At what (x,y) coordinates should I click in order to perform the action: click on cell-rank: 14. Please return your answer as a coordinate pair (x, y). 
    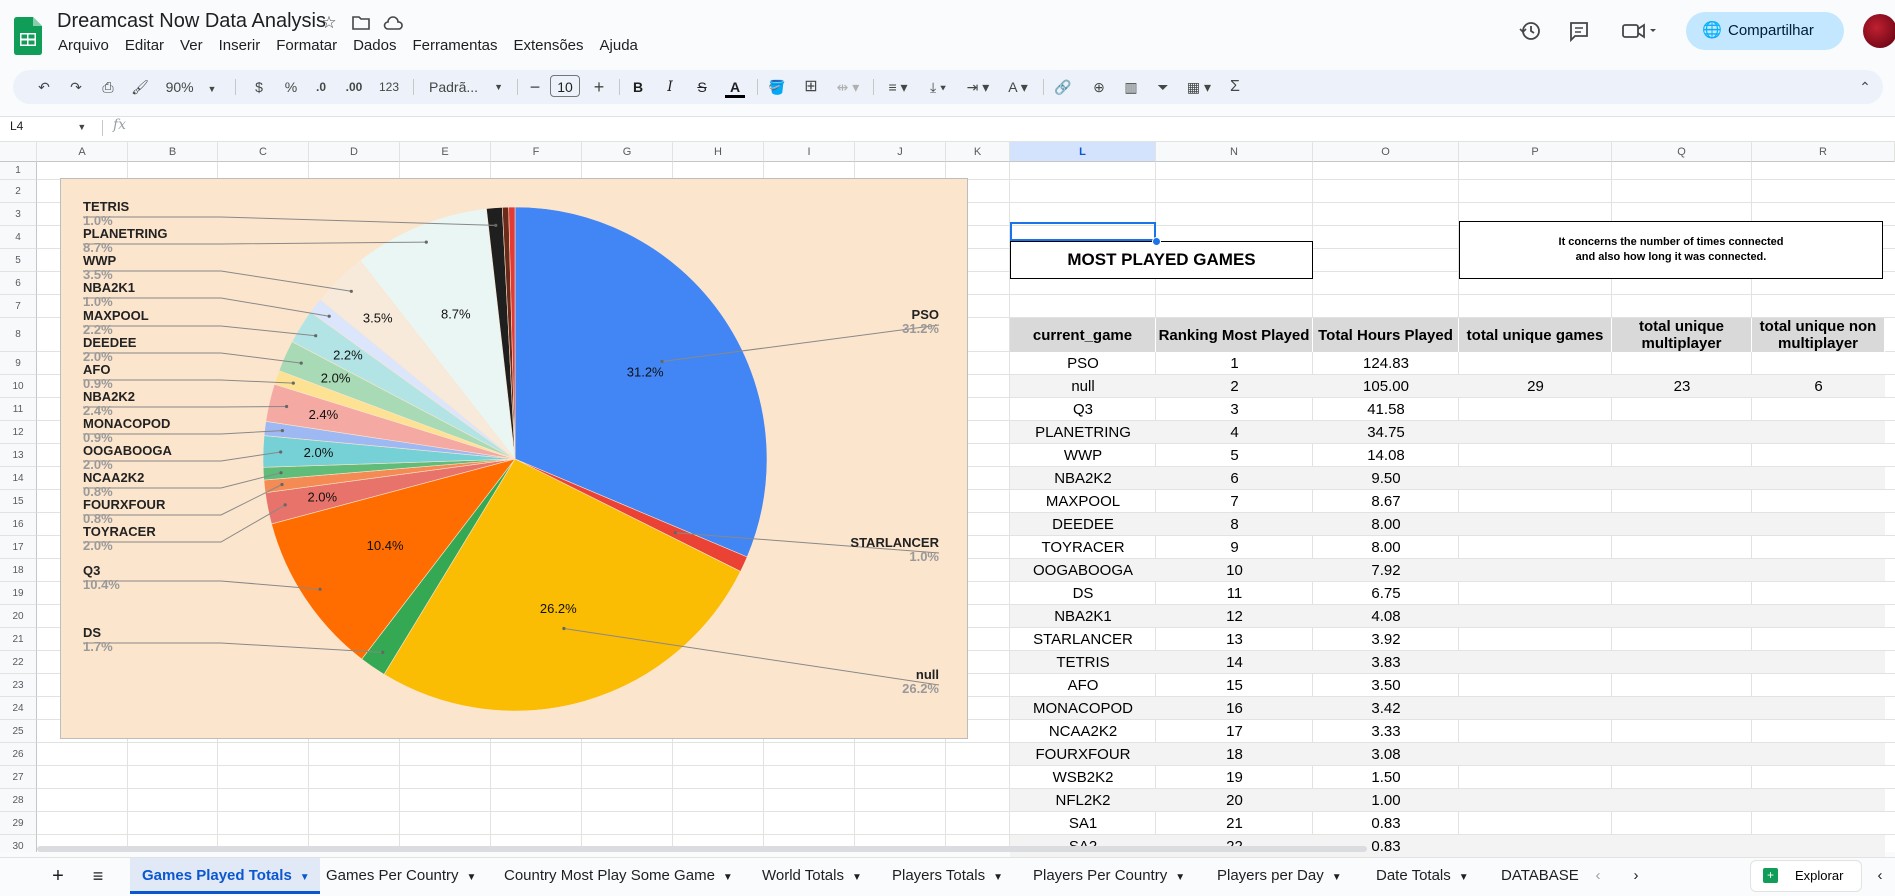
    Looking at the image, I should click on (1234, 662).